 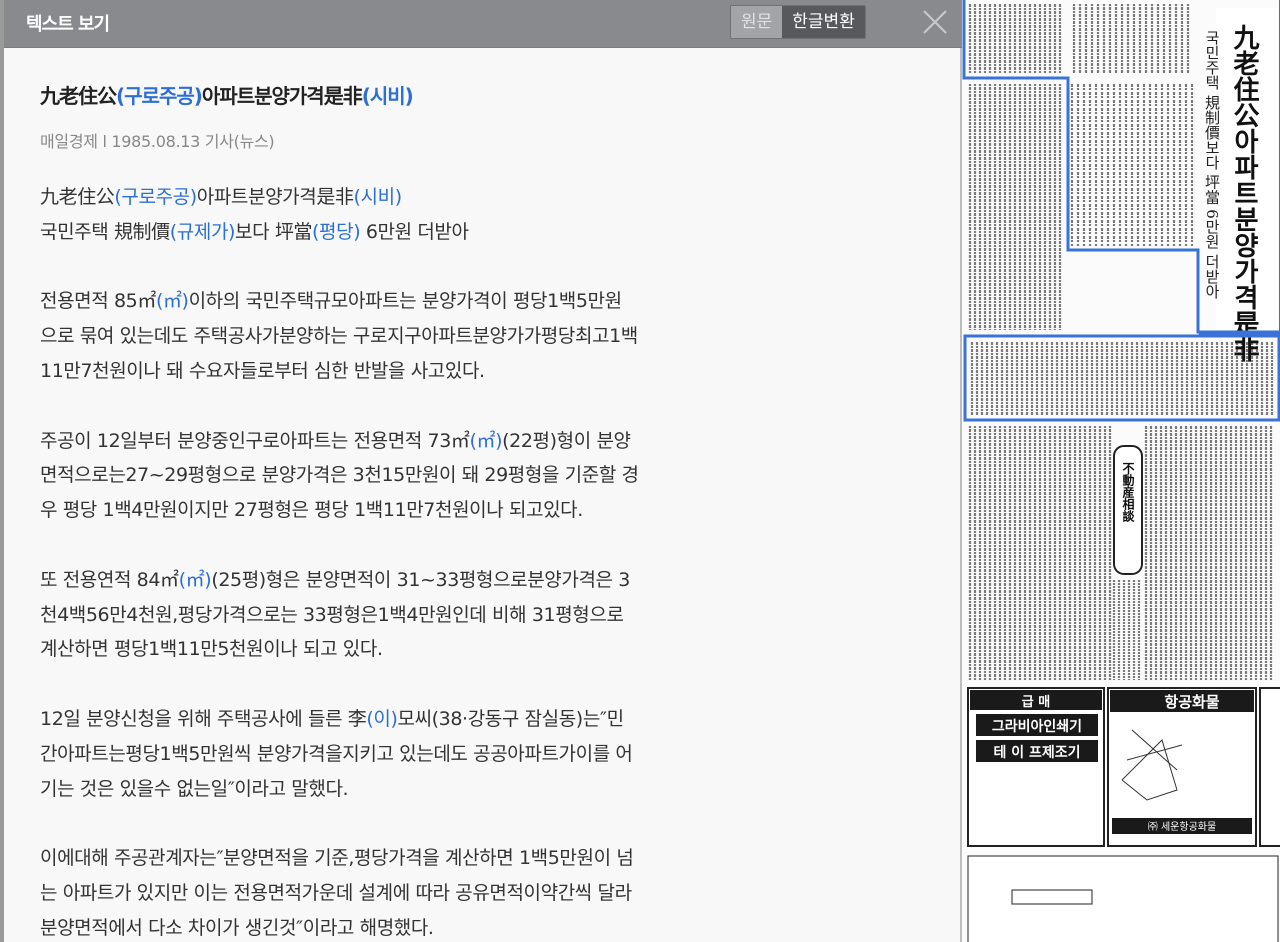 I want to click on body-line: 기는 것은 있을수 없는일″이라고 말했다., so click(x=455, y=789).